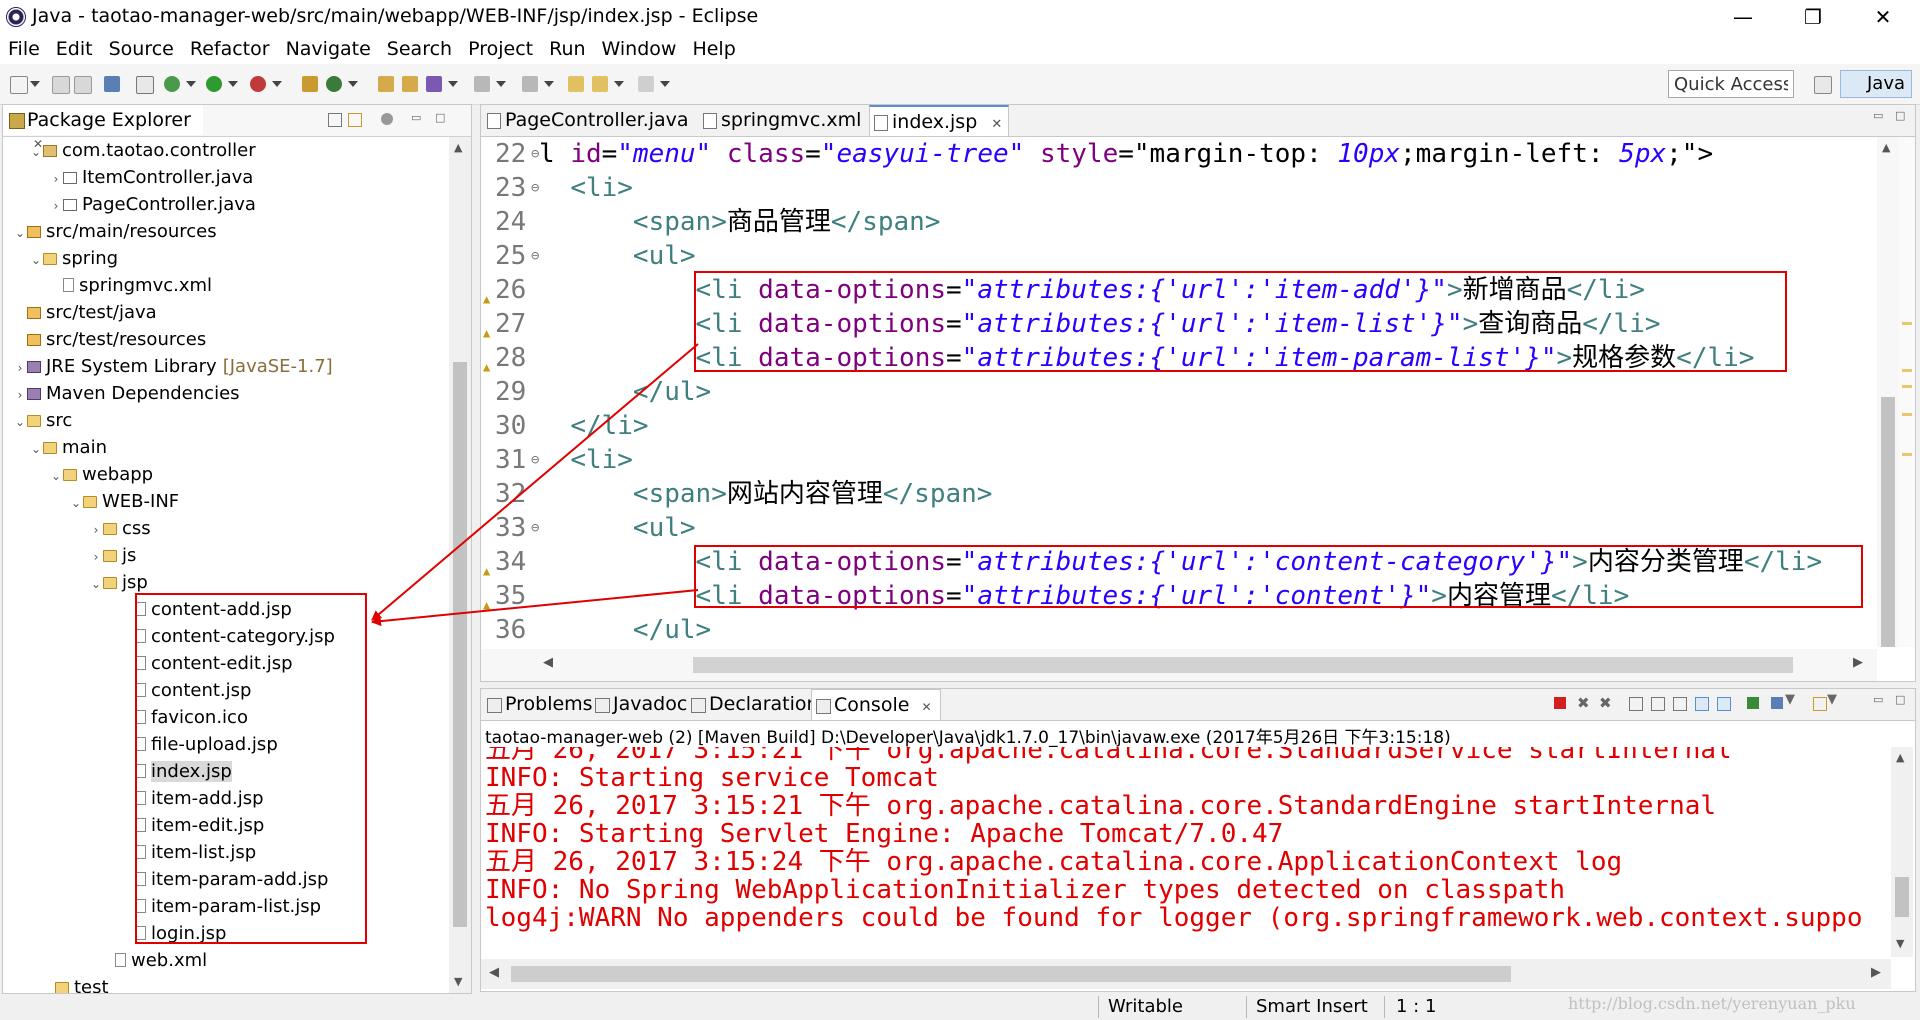 This screenshot has height=1020, width=1920. I want to click on code-line: 29 </ul>, so click(1181, 392).